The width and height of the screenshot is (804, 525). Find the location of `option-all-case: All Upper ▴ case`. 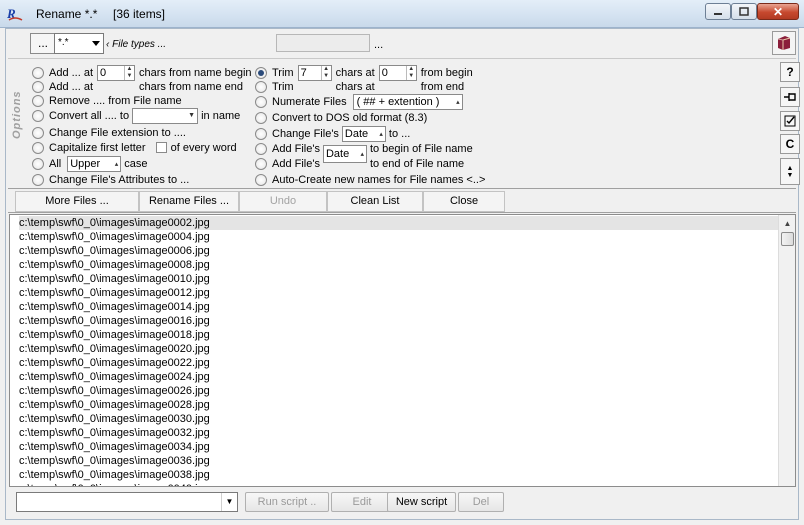

option-all-case: All Upper ▴ case is located at coordinates (89, 163).